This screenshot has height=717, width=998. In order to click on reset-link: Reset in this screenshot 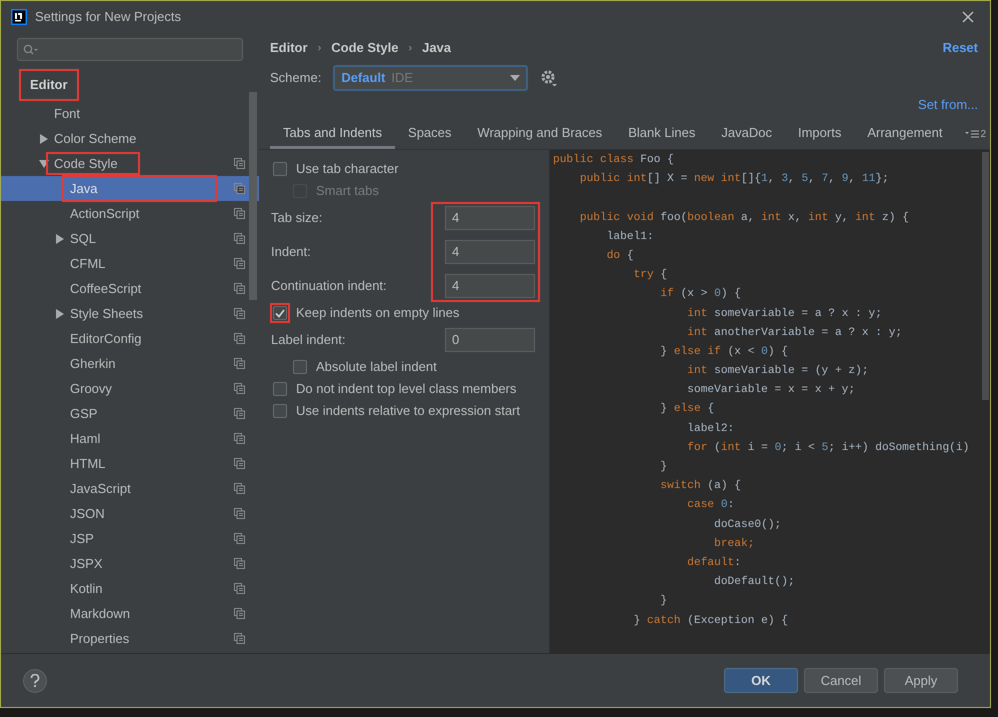, I will do `click(960, 48)`.